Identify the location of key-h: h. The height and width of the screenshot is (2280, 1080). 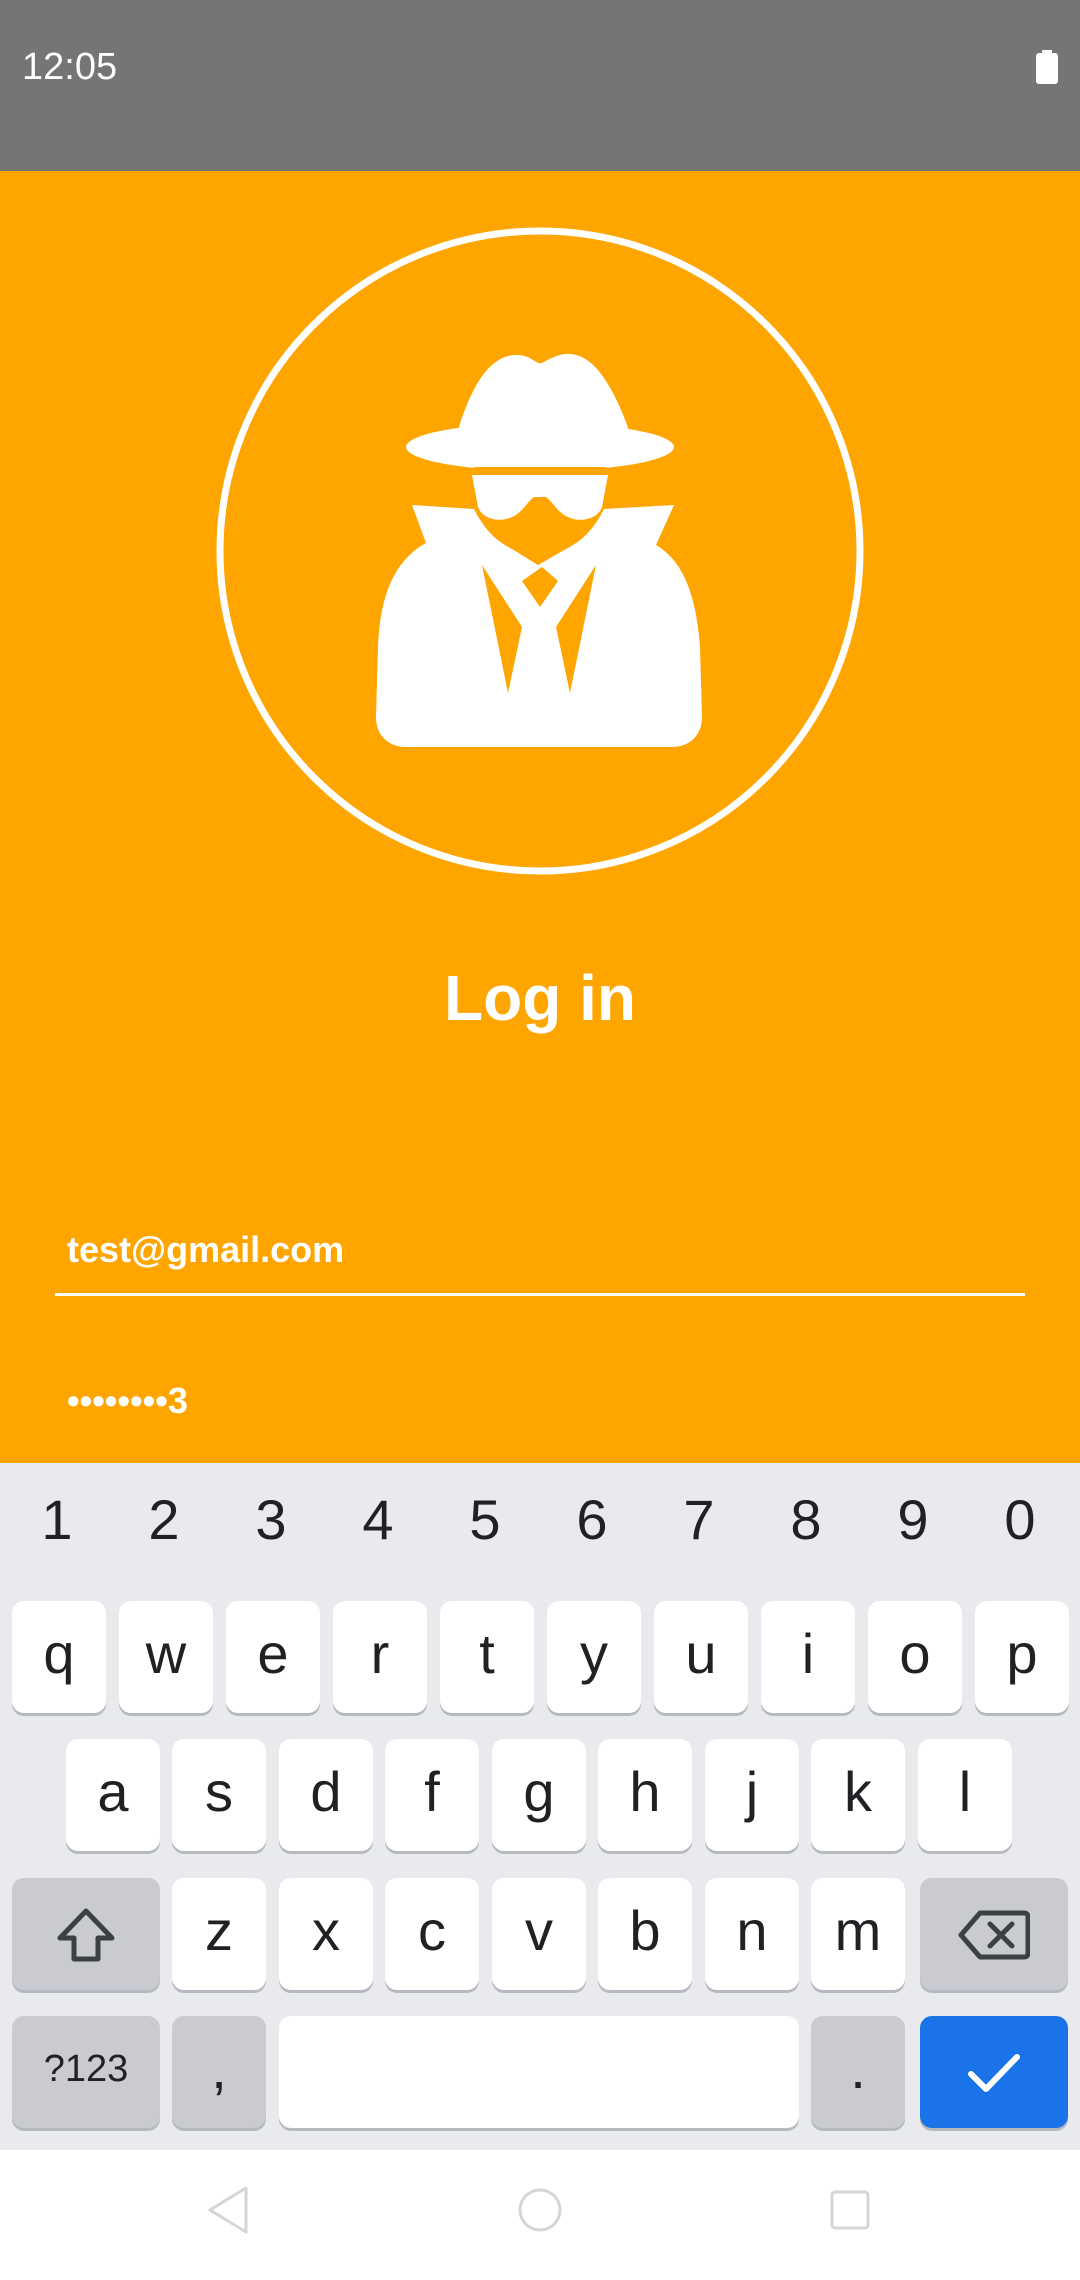
(645, 1795).